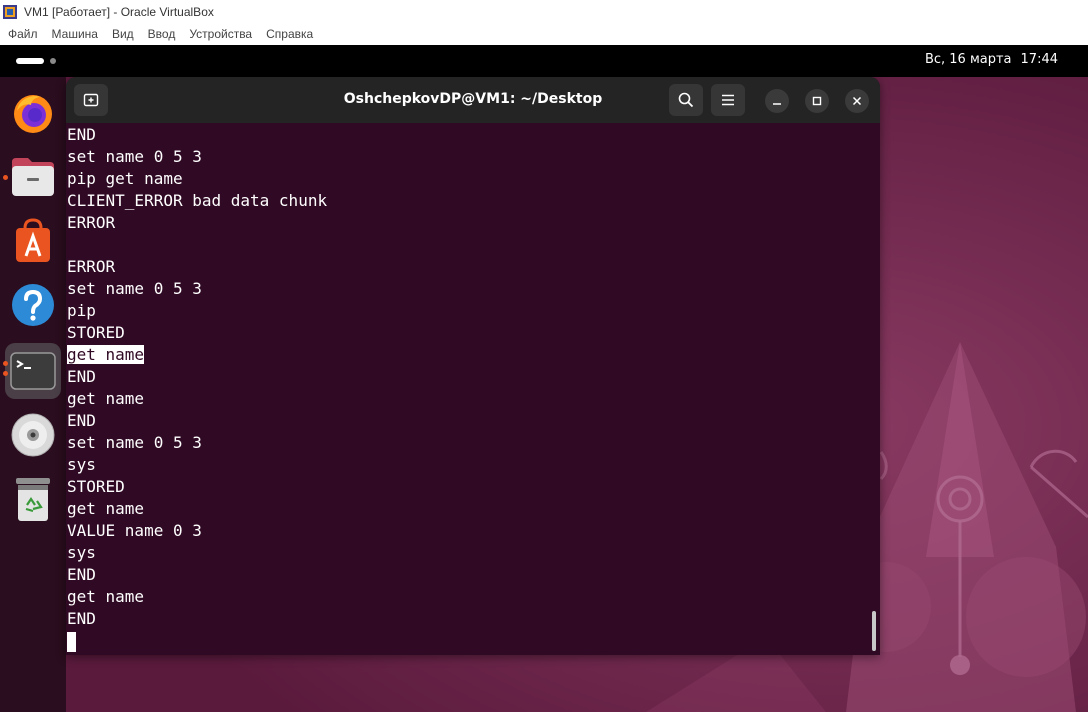  I want to click on scrollbar-thumb, so click(874, 631).